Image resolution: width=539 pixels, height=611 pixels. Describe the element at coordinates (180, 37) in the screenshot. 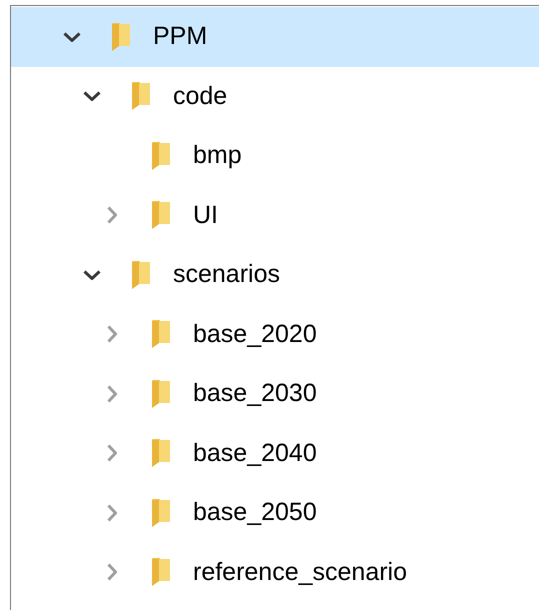

I see `folder-name: PPM` at that location.